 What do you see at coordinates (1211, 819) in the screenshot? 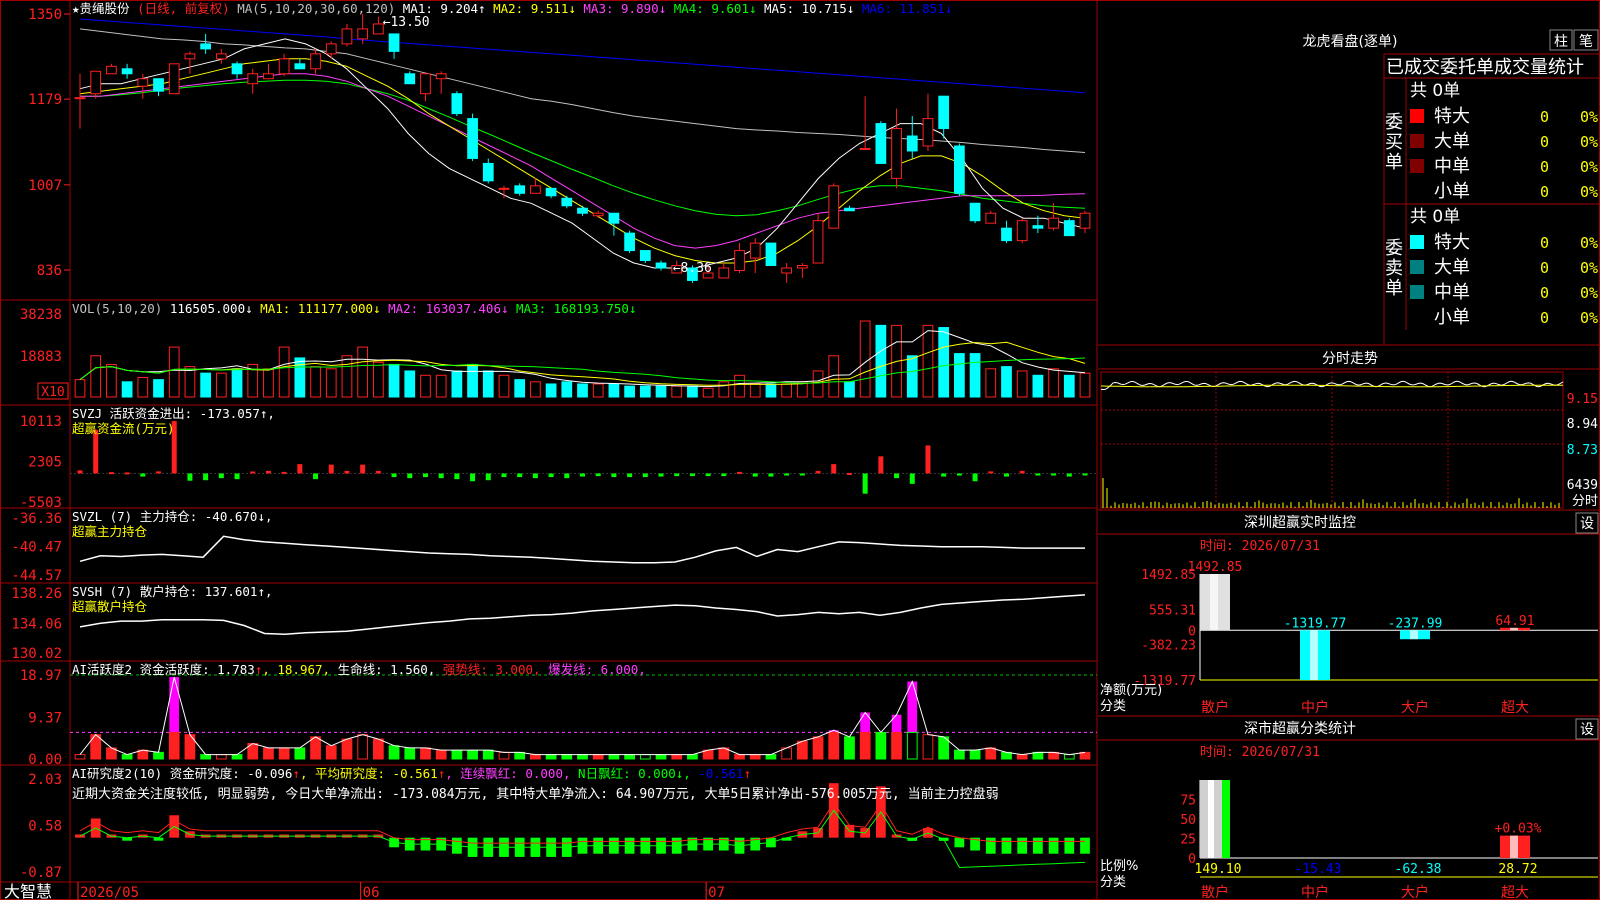
I see `stats-bar-retail-highlight` at bounding box center [1211, 819].